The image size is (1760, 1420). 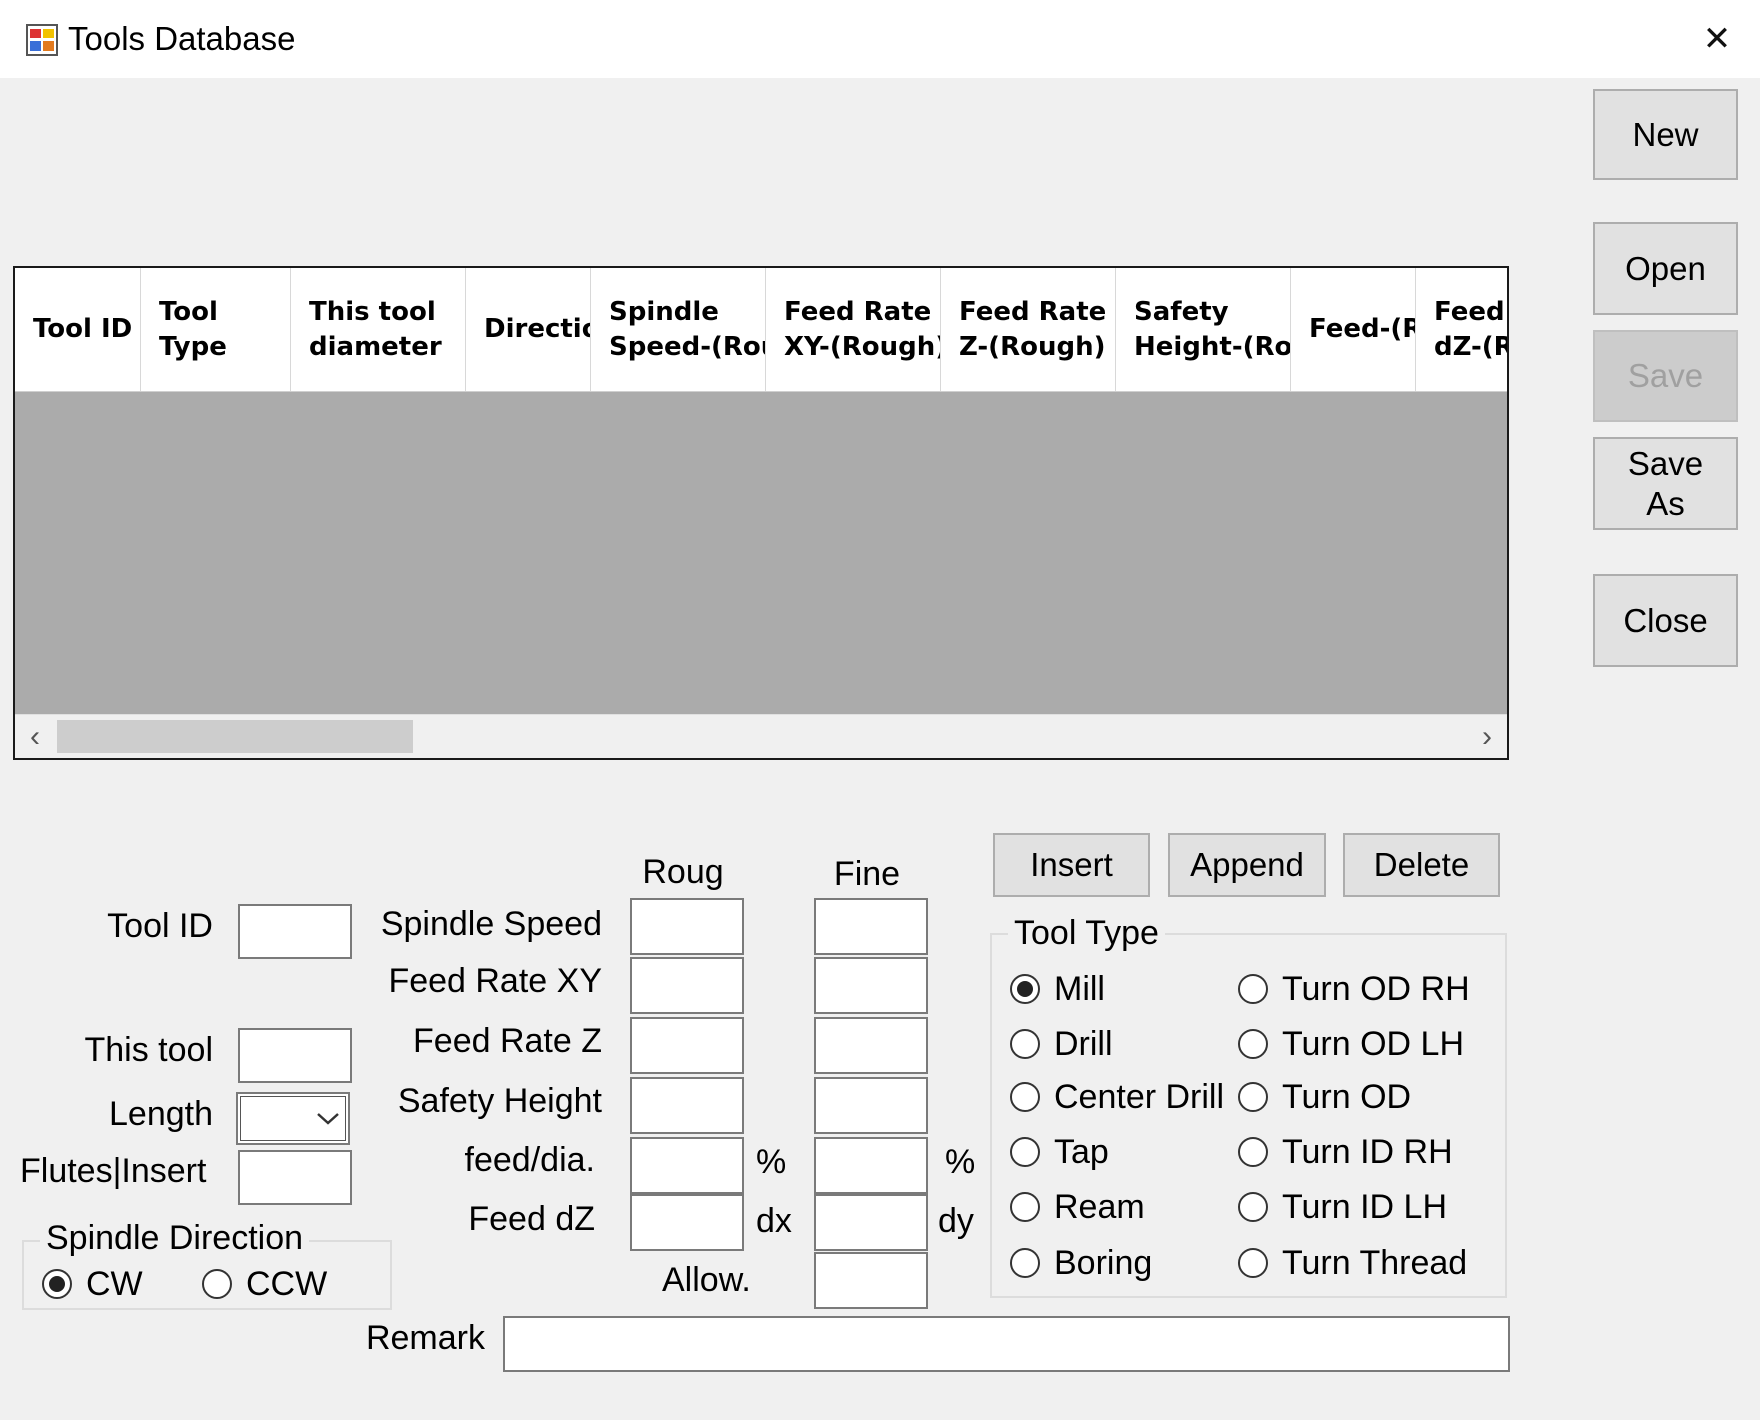 I want to click on column-header-diameter: This tool diameter, so click(x=378, y=329).